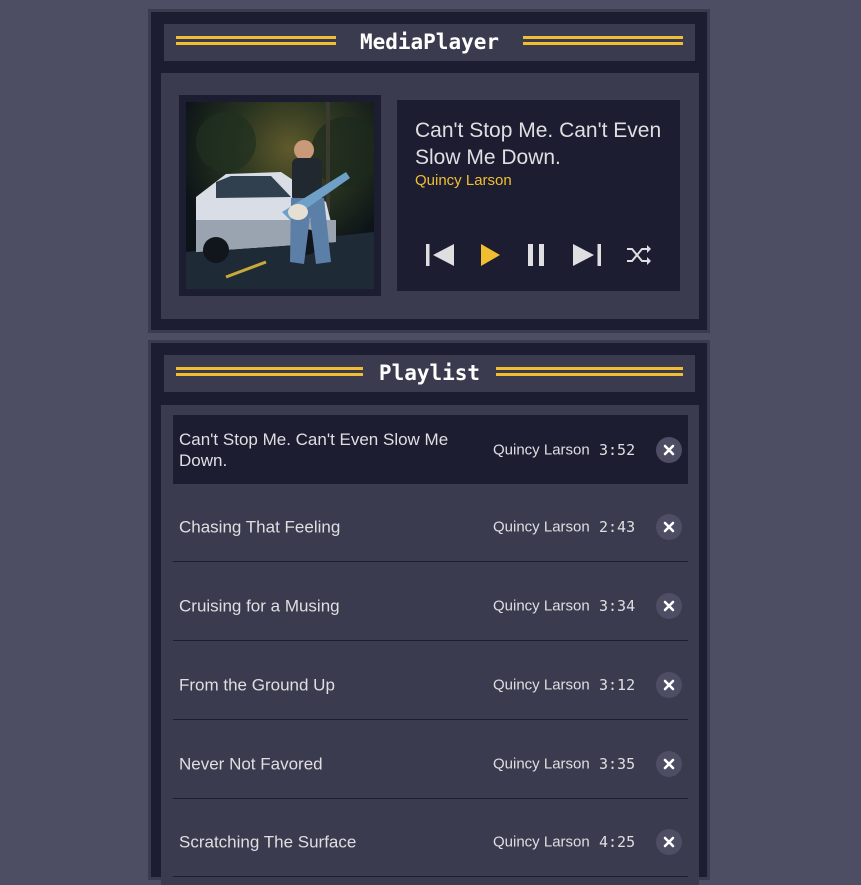 The height and width of the screenshot is (885, 861). I want to click on track-title: Scratching The Surface, so click(268, 842).